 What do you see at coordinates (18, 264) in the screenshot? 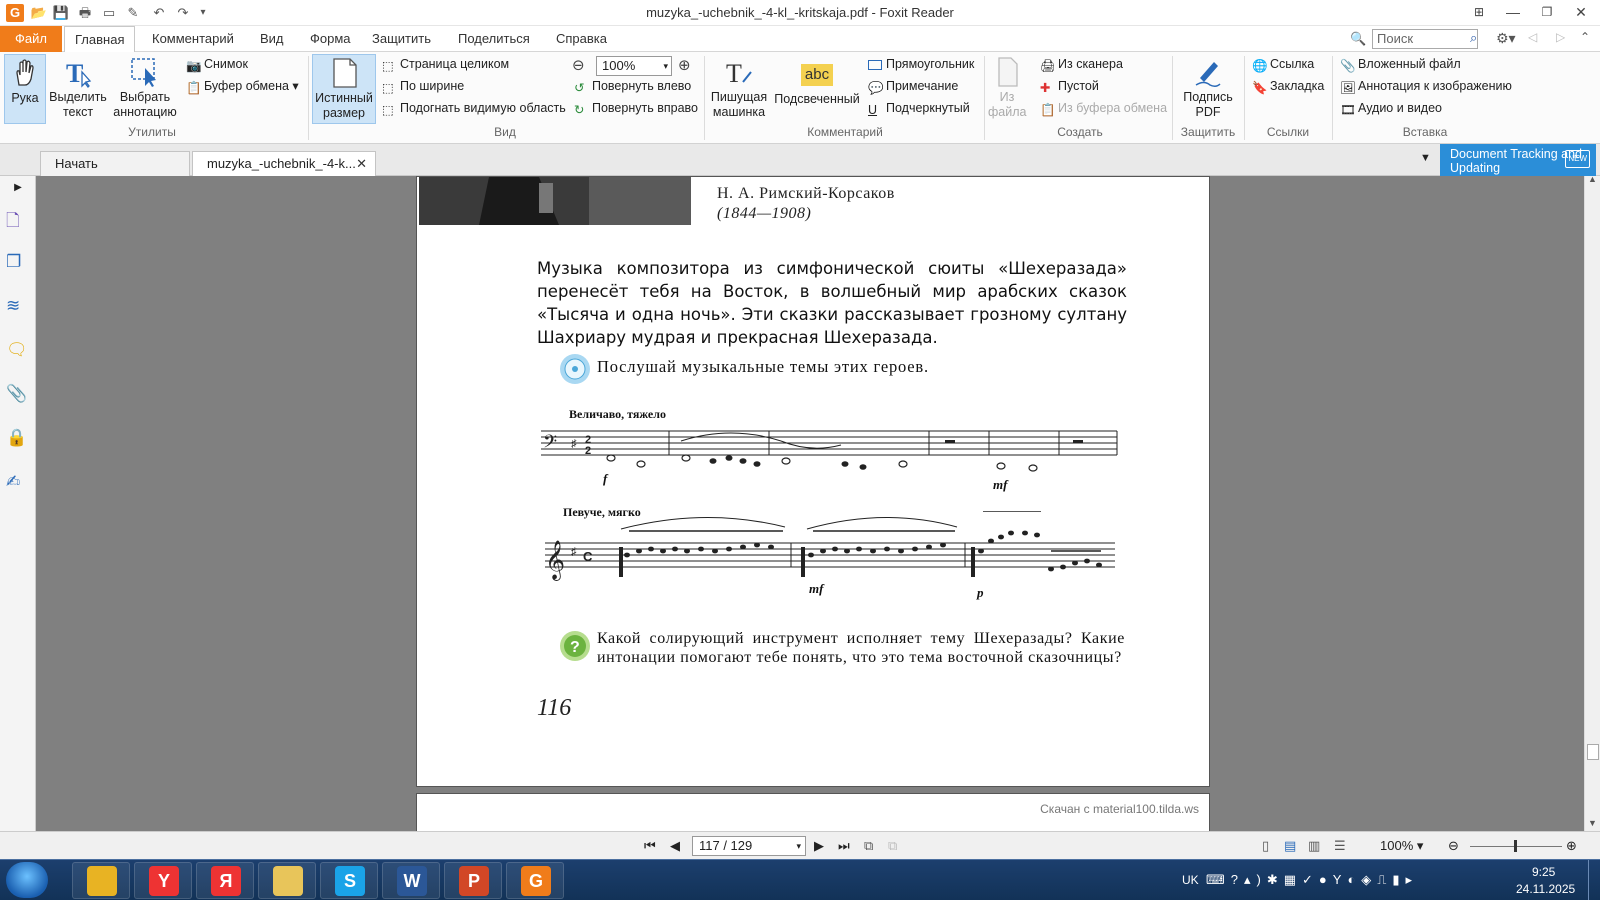
I see `pages-panel-icon: ❐` at bounding box center [18, 264].